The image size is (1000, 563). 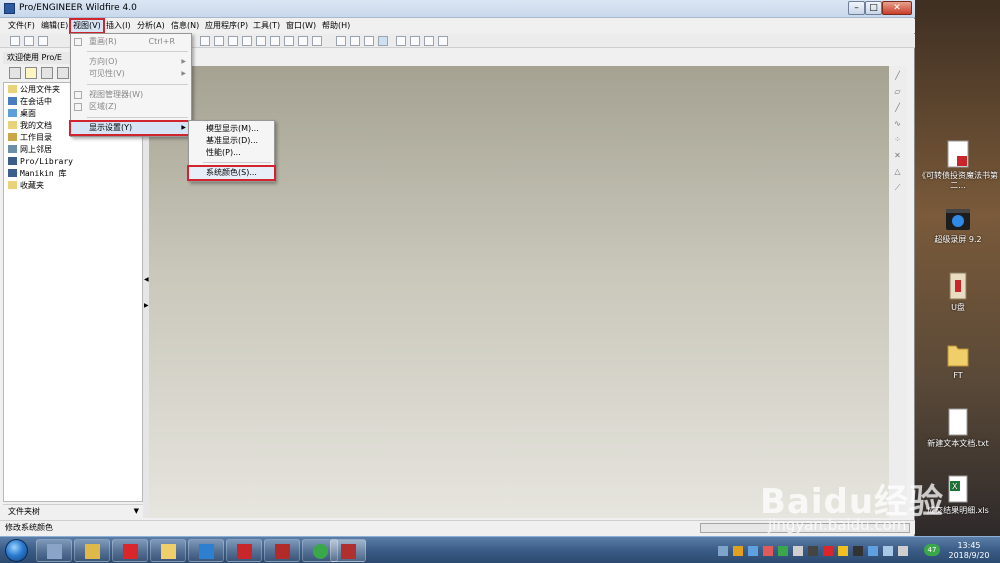 I want to click on tree-item-my-documents: 我的文档, so click(x=30, y=126).